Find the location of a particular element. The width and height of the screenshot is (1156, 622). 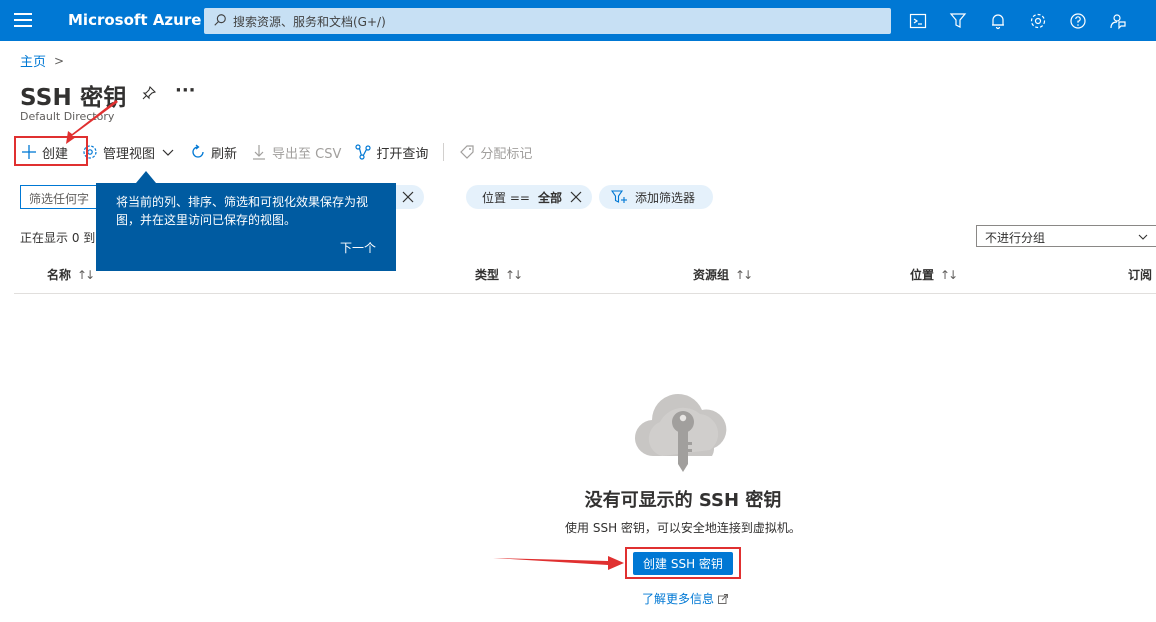

empty-state-title: 没有可显示的 SSH 密钥 is located at coordinates (683, 500).